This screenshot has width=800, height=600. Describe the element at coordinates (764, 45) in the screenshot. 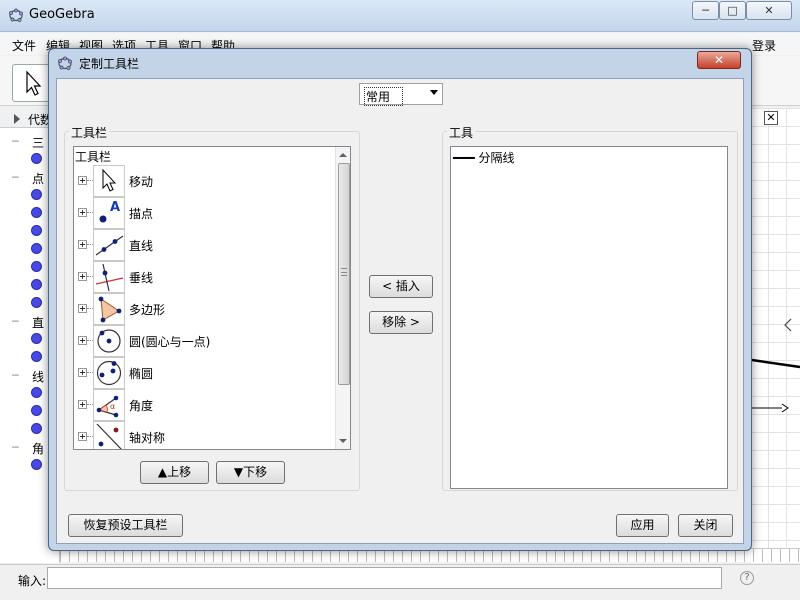

I see `login-link: 登录` at that location.